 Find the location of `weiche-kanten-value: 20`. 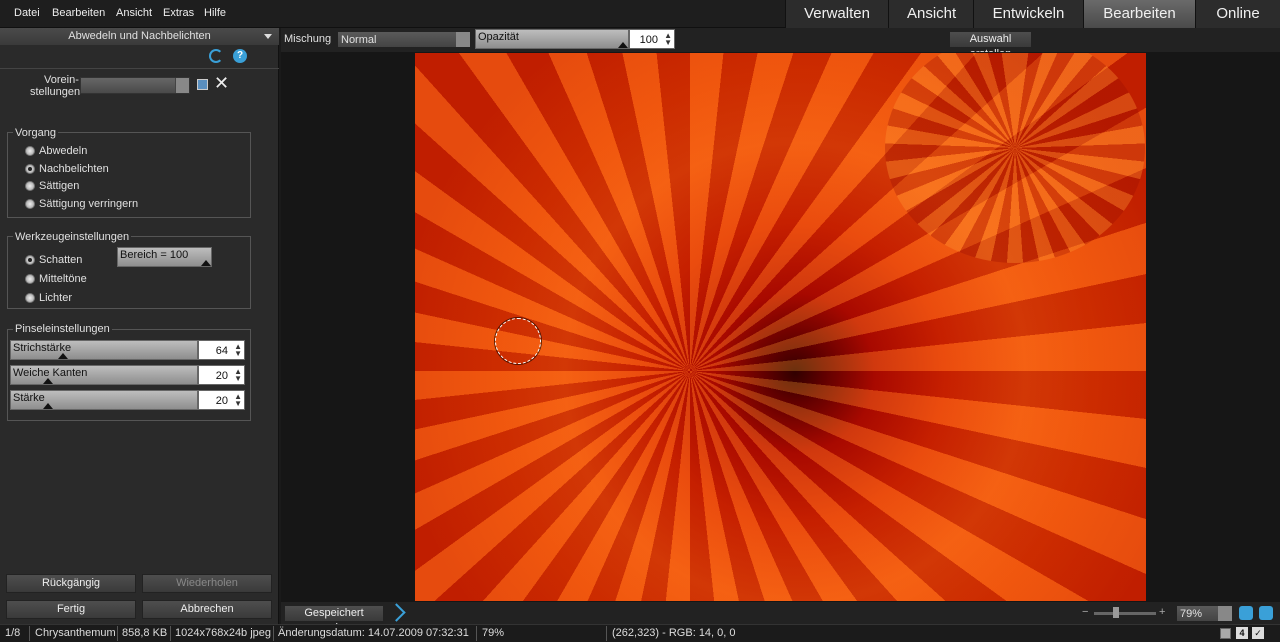

weiche-kanten-value: 20 is located at coordinates (221, 376).